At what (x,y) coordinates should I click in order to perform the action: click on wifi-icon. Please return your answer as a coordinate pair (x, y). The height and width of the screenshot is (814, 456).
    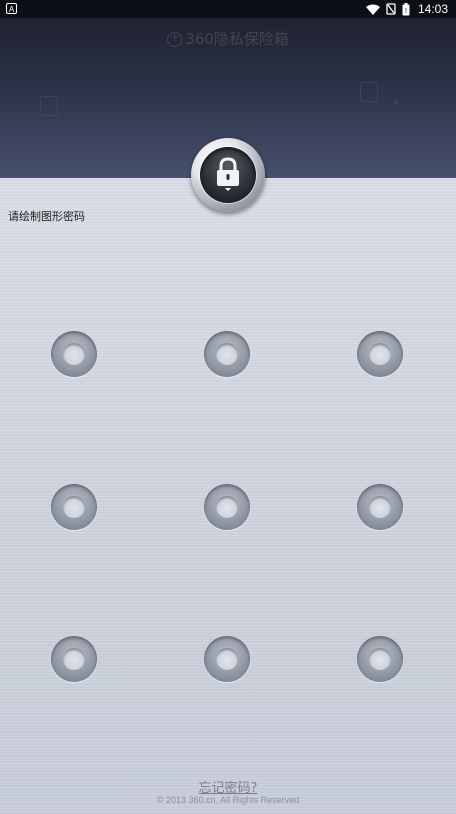
    Looking at the image, I should click on (372, 9).